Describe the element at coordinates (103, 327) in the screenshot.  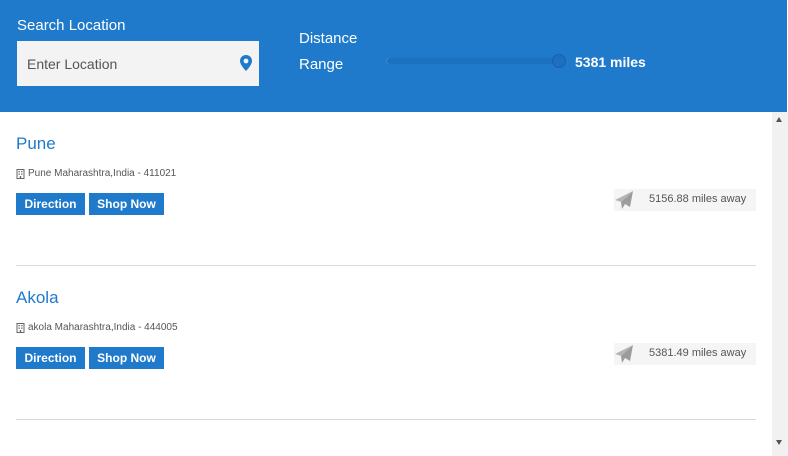
I see `store-address-text: akola Maharashtra,India - 444005` at that location.